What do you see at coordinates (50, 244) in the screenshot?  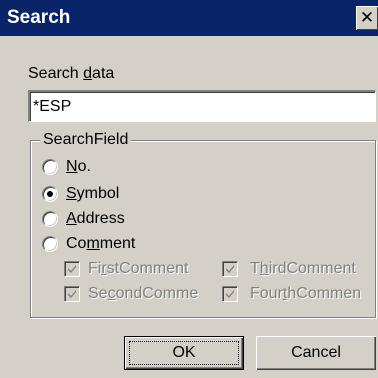 I see `radio-comment` at bounding box center [50, 244].